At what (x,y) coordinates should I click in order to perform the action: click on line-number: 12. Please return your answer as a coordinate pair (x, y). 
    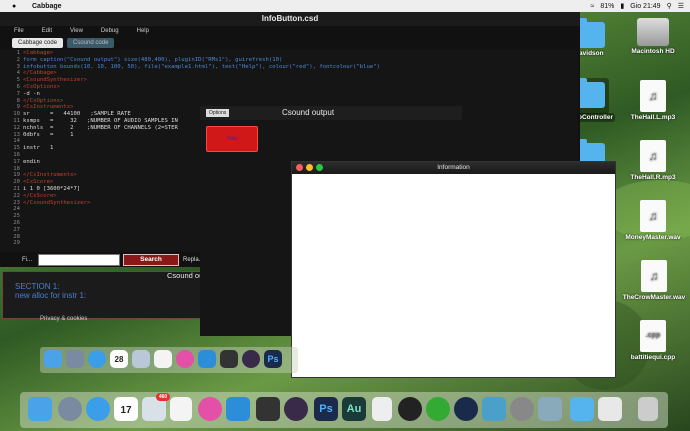
    Looking at the image, I should click on (16, 127).